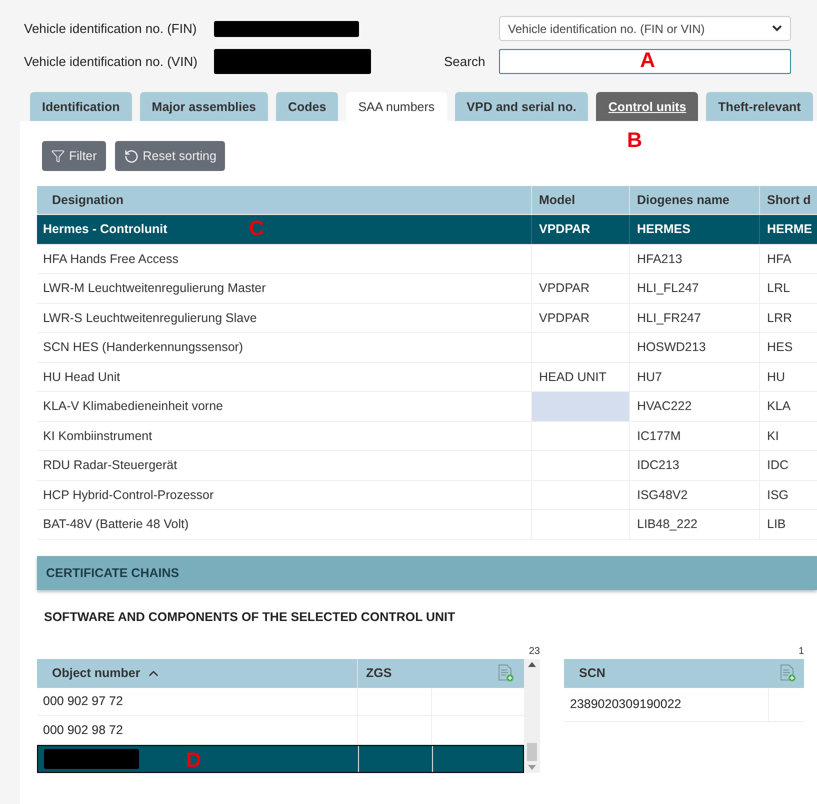 This screenshot has width=817, height=804. Describe the element at coordinates (427, 318) in the screenshot. I see `table-row: LWR-S Leuchtweitenregulierung Slave VPDPAR HLI_FR247 LRR` at that location.